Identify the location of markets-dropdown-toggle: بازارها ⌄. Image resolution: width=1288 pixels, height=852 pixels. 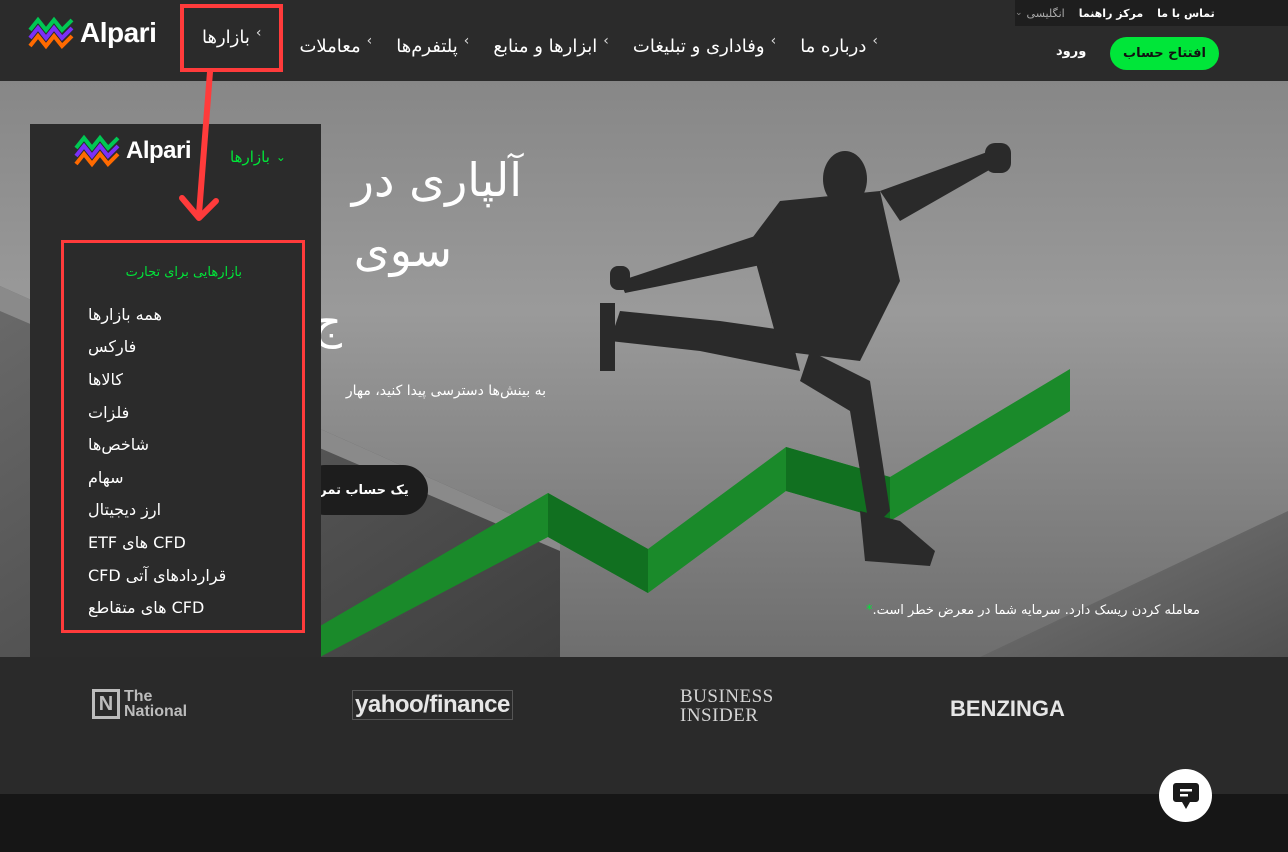
(258, 157).